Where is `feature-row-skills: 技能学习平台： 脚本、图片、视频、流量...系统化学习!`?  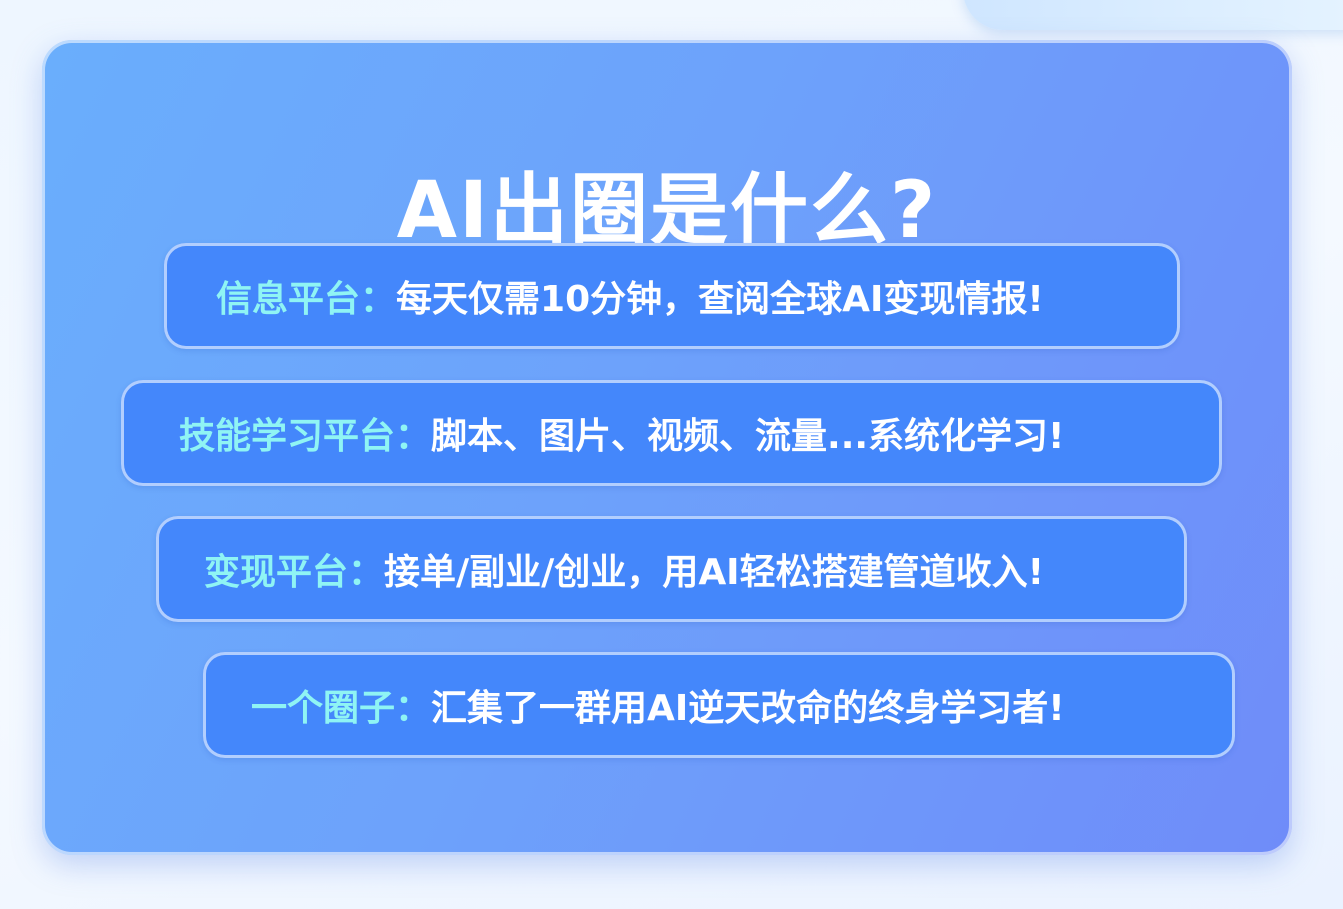 feature-row-skills: 技能学习平台： 脚本、图片、视频、流量...系统化学习! is located at coordinates (671, 433).